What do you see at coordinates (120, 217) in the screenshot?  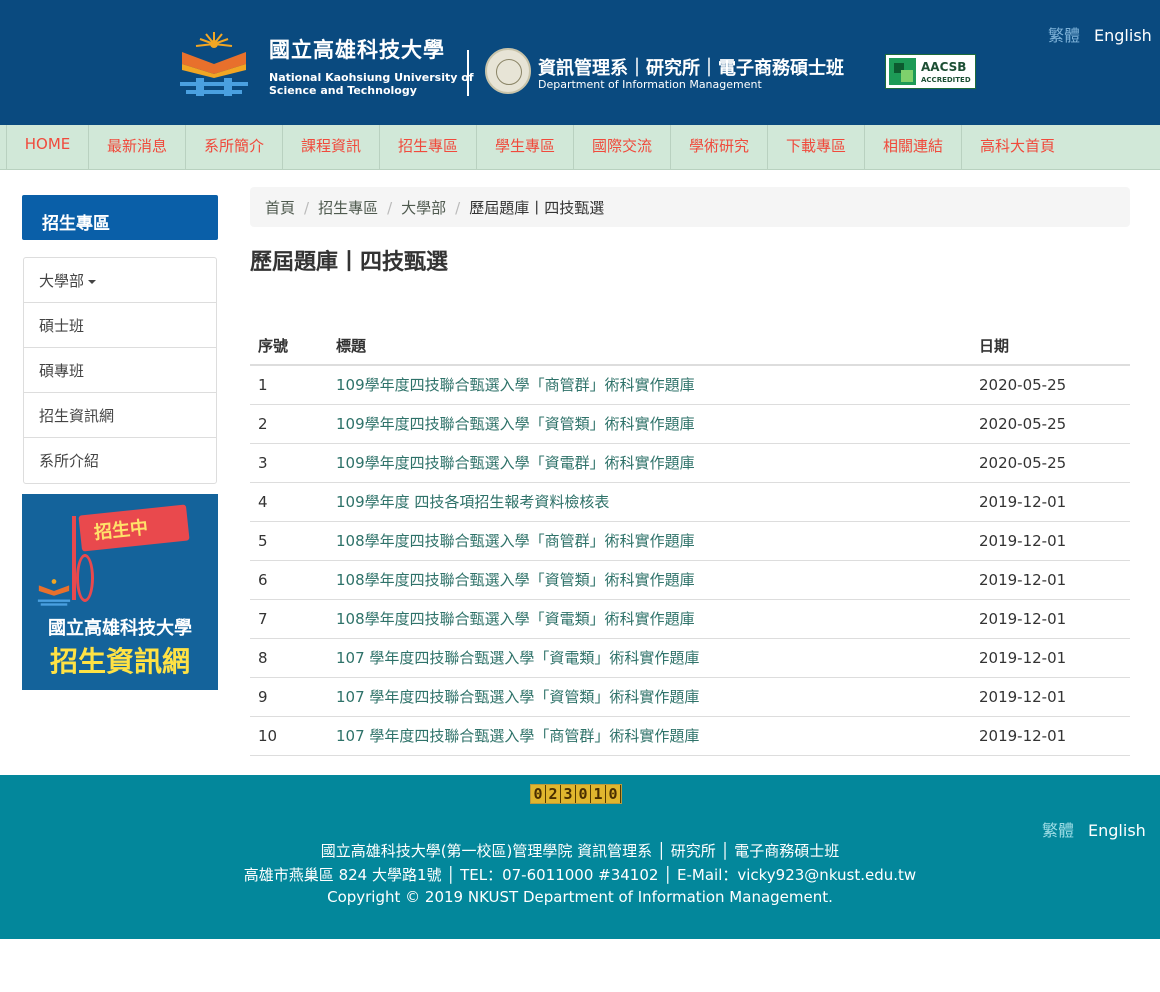 I see `sidebar-heading: 招生專區` at bounding box center [120, 217].